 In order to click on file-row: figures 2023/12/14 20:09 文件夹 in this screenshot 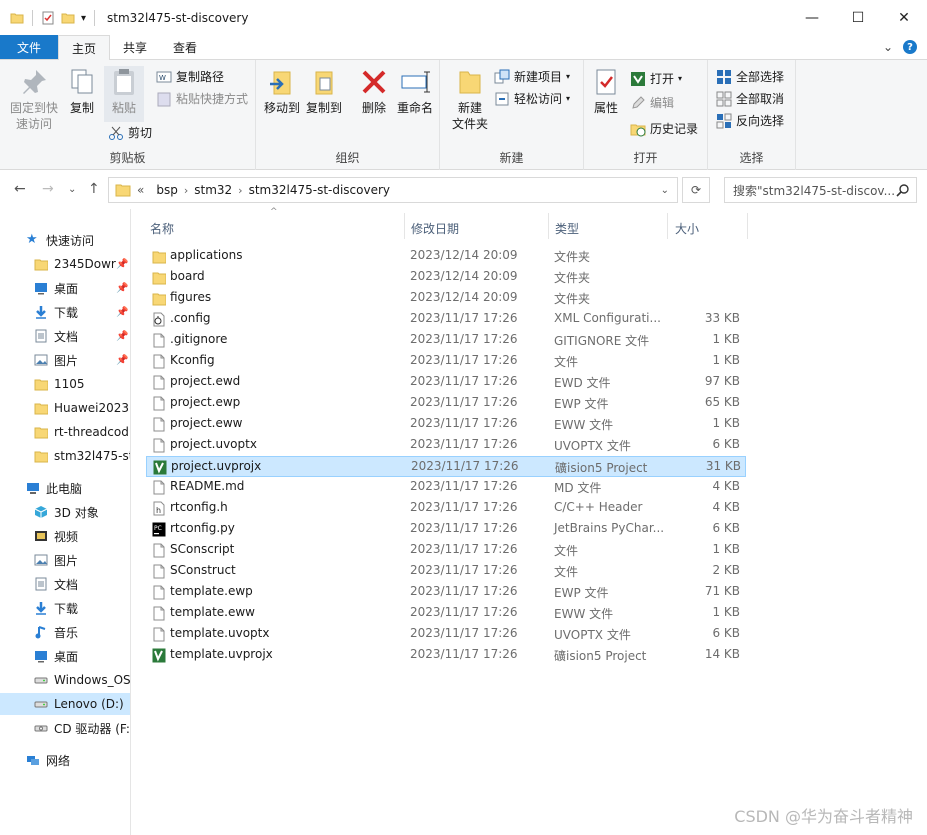, I will do `click(446, 298)`.